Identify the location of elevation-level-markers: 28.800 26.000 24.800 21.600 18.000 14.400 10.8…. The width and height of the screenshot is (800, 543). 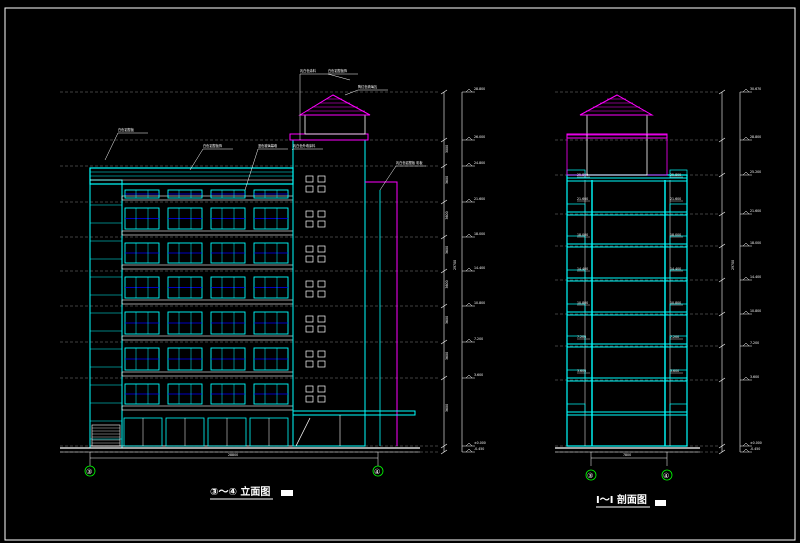
(474, 270).